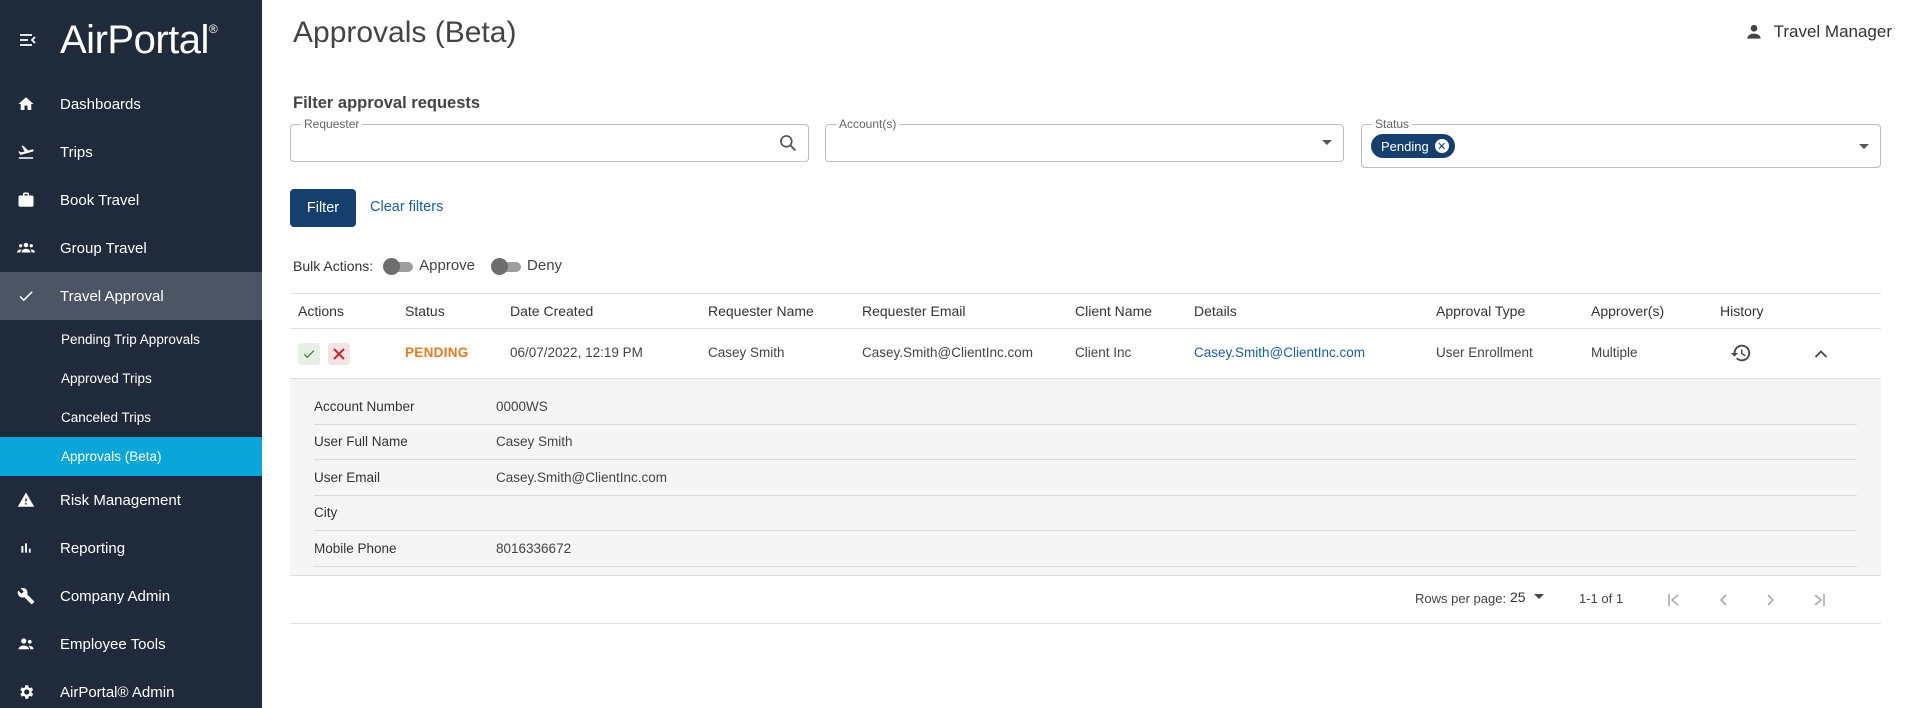 The image size is (1914, 708). I want to click on sidebar-item-reporting: Reporting, so click(131, 548).